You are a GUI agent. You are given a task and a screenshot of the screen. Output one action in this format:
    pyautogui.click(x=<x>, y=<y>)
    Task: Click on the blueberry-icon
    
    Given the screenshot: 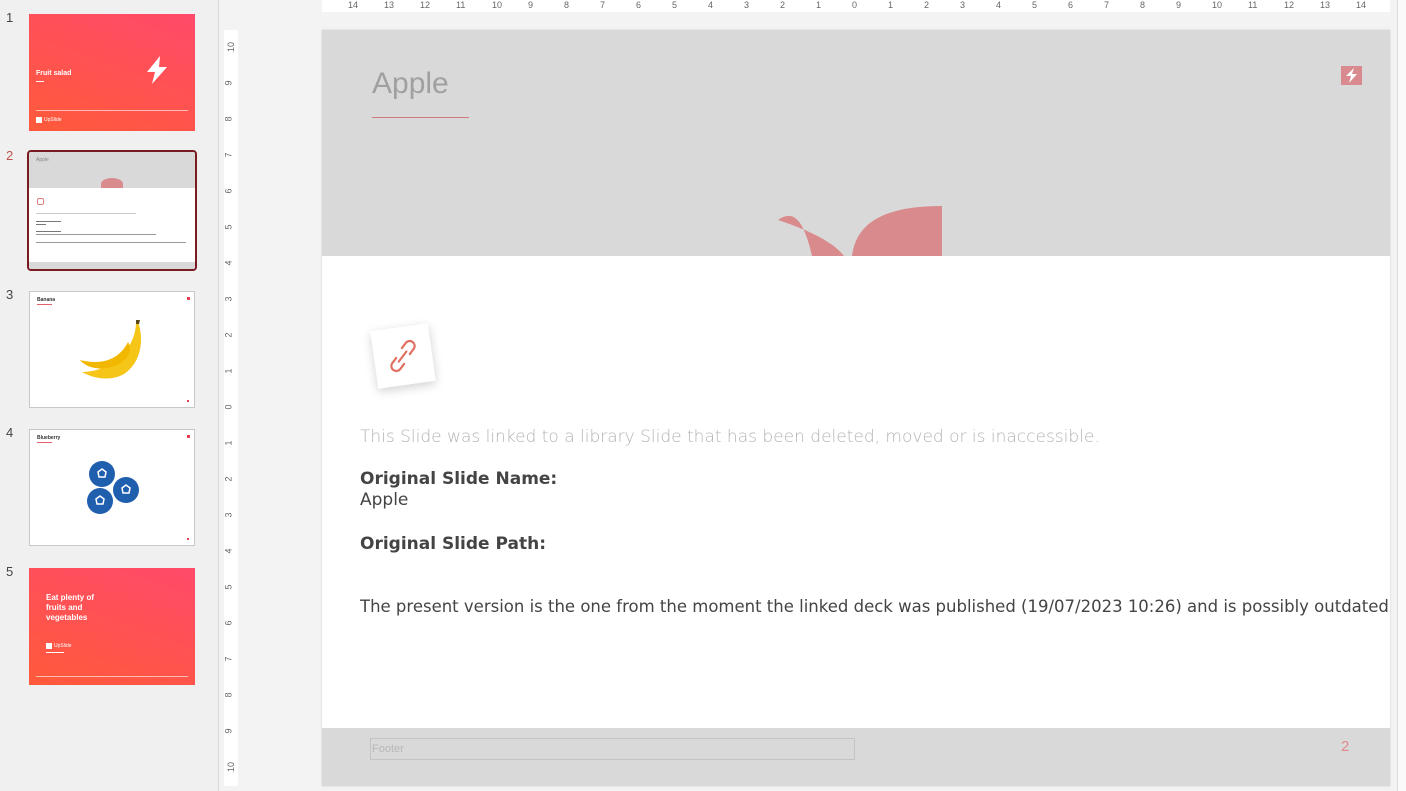 What is the action you would take?
    pyautogui.click(x=113, y=487)
    